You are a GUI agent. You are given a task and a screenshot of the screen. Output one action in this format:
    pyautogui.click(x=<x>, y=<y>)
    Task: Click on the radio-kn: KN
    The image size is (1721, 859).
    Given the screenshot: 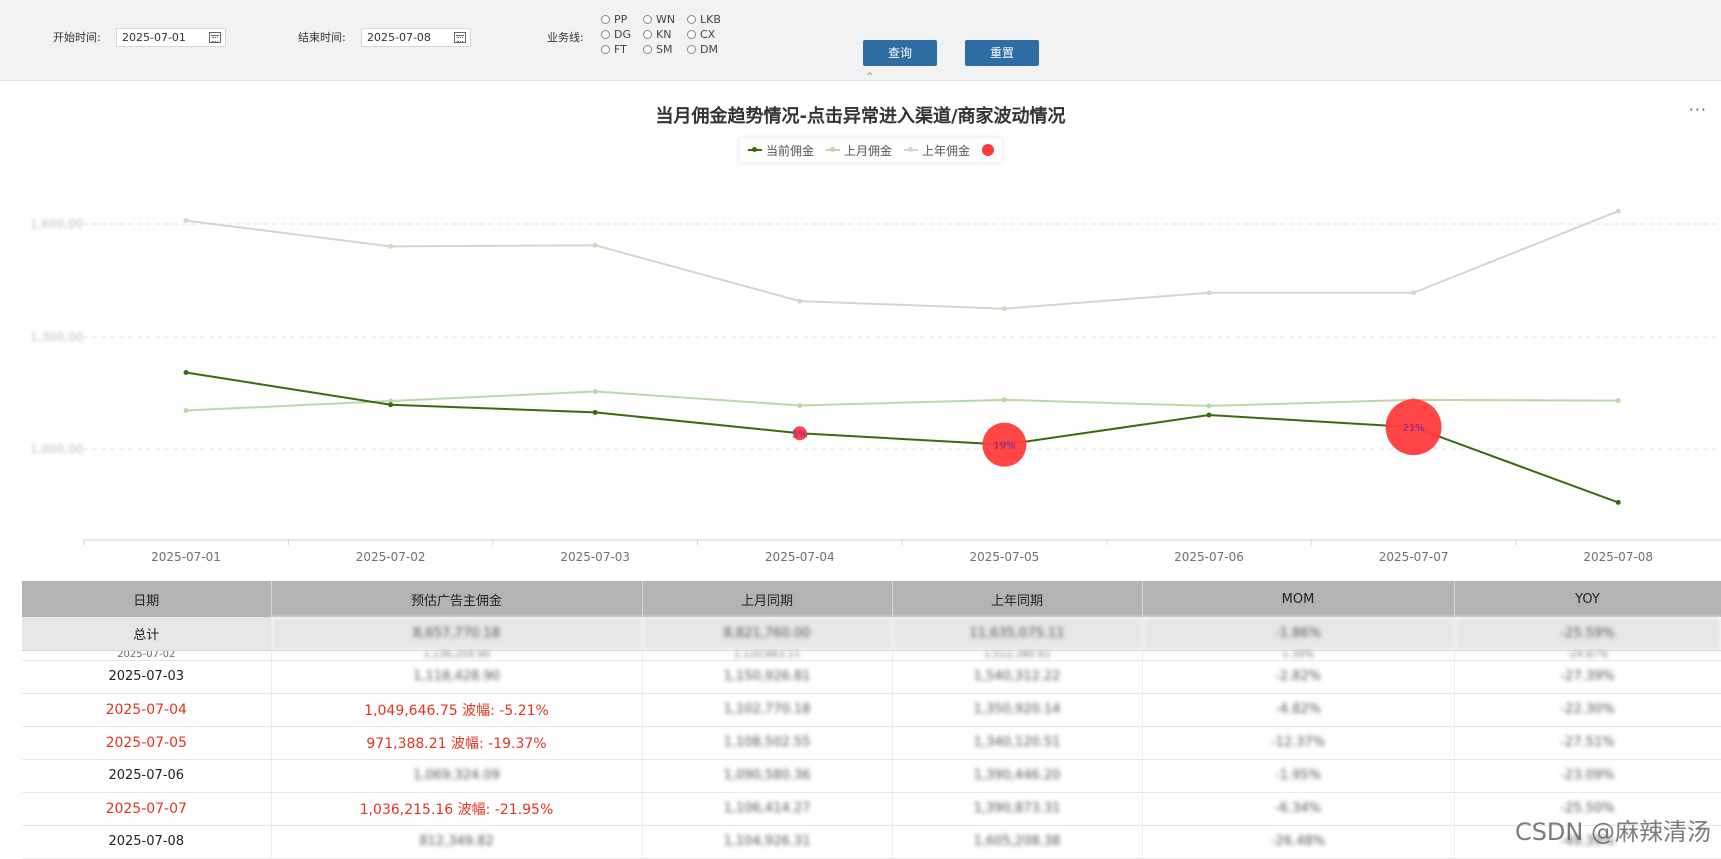 What is the action you would take?
    pyautogui.click(x=657, y=35)
    